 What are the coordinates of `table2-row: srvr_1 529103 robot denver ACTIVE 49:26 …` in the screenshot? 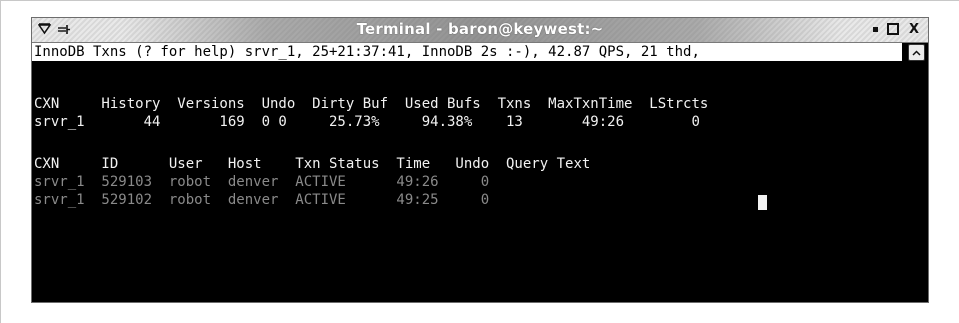 It's located at (262, 182).